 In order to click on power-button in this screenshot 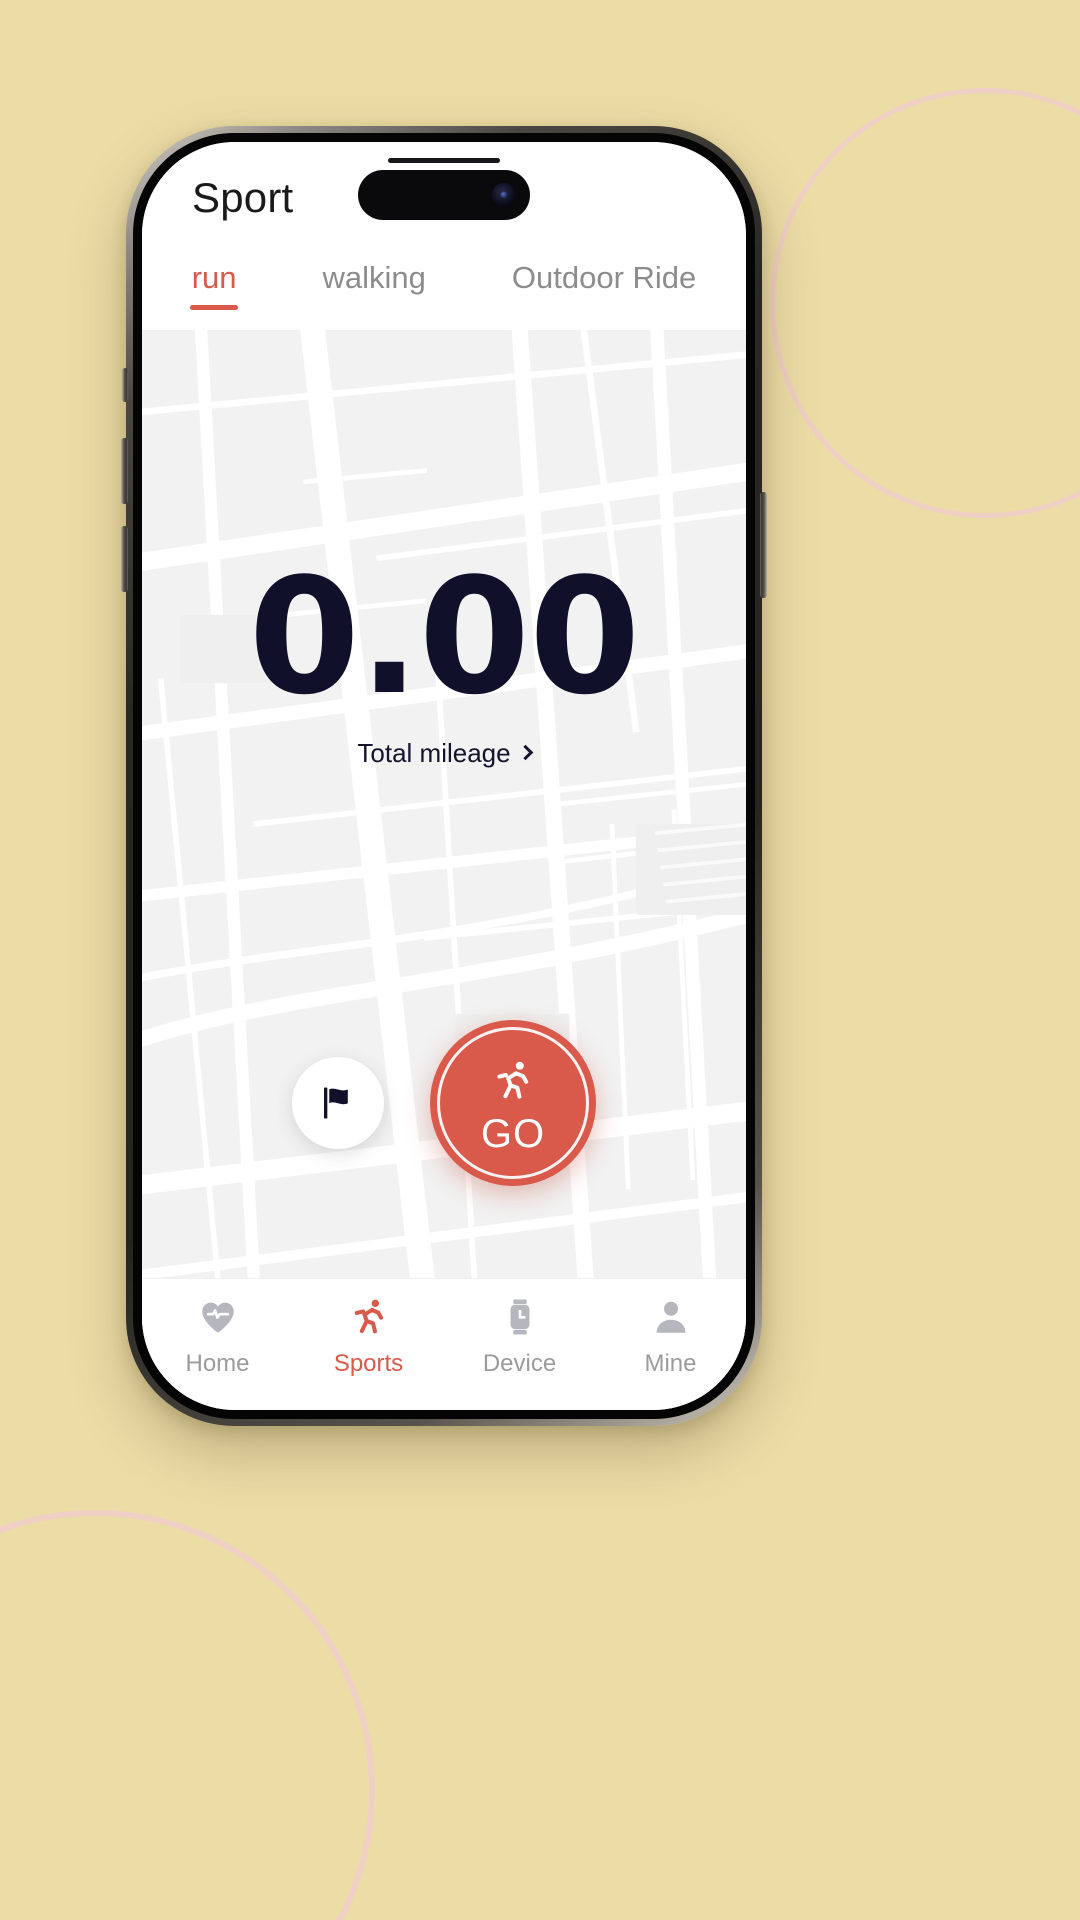, I will do `click(763, 545)`.